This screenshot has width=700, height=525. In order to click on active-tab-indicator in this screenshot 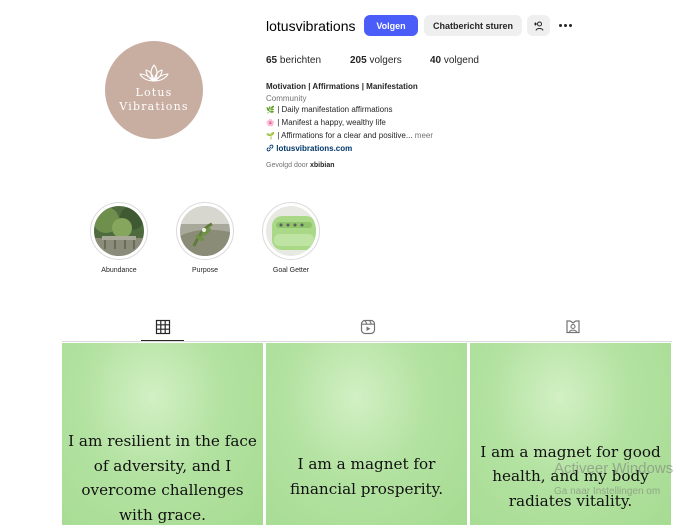, I will do `click(162, 340)`.